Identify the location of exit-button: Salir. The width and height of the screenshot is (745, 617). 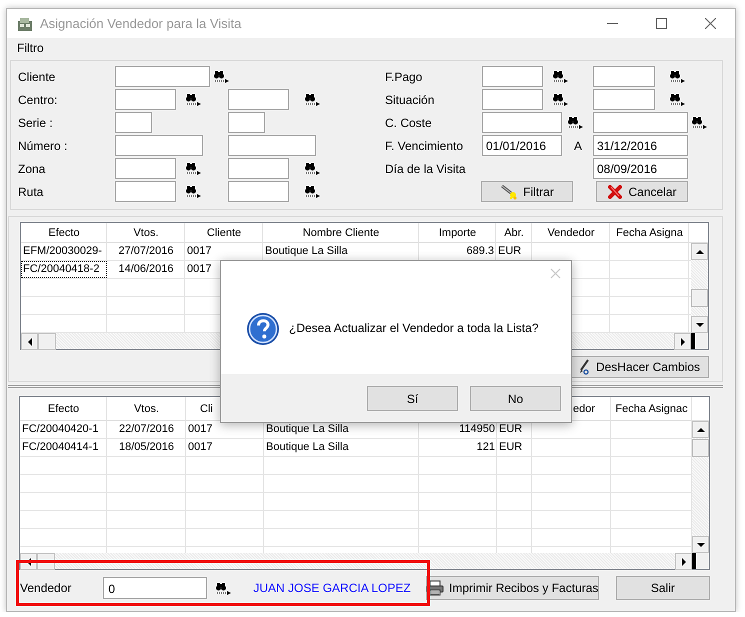
(663, 588).